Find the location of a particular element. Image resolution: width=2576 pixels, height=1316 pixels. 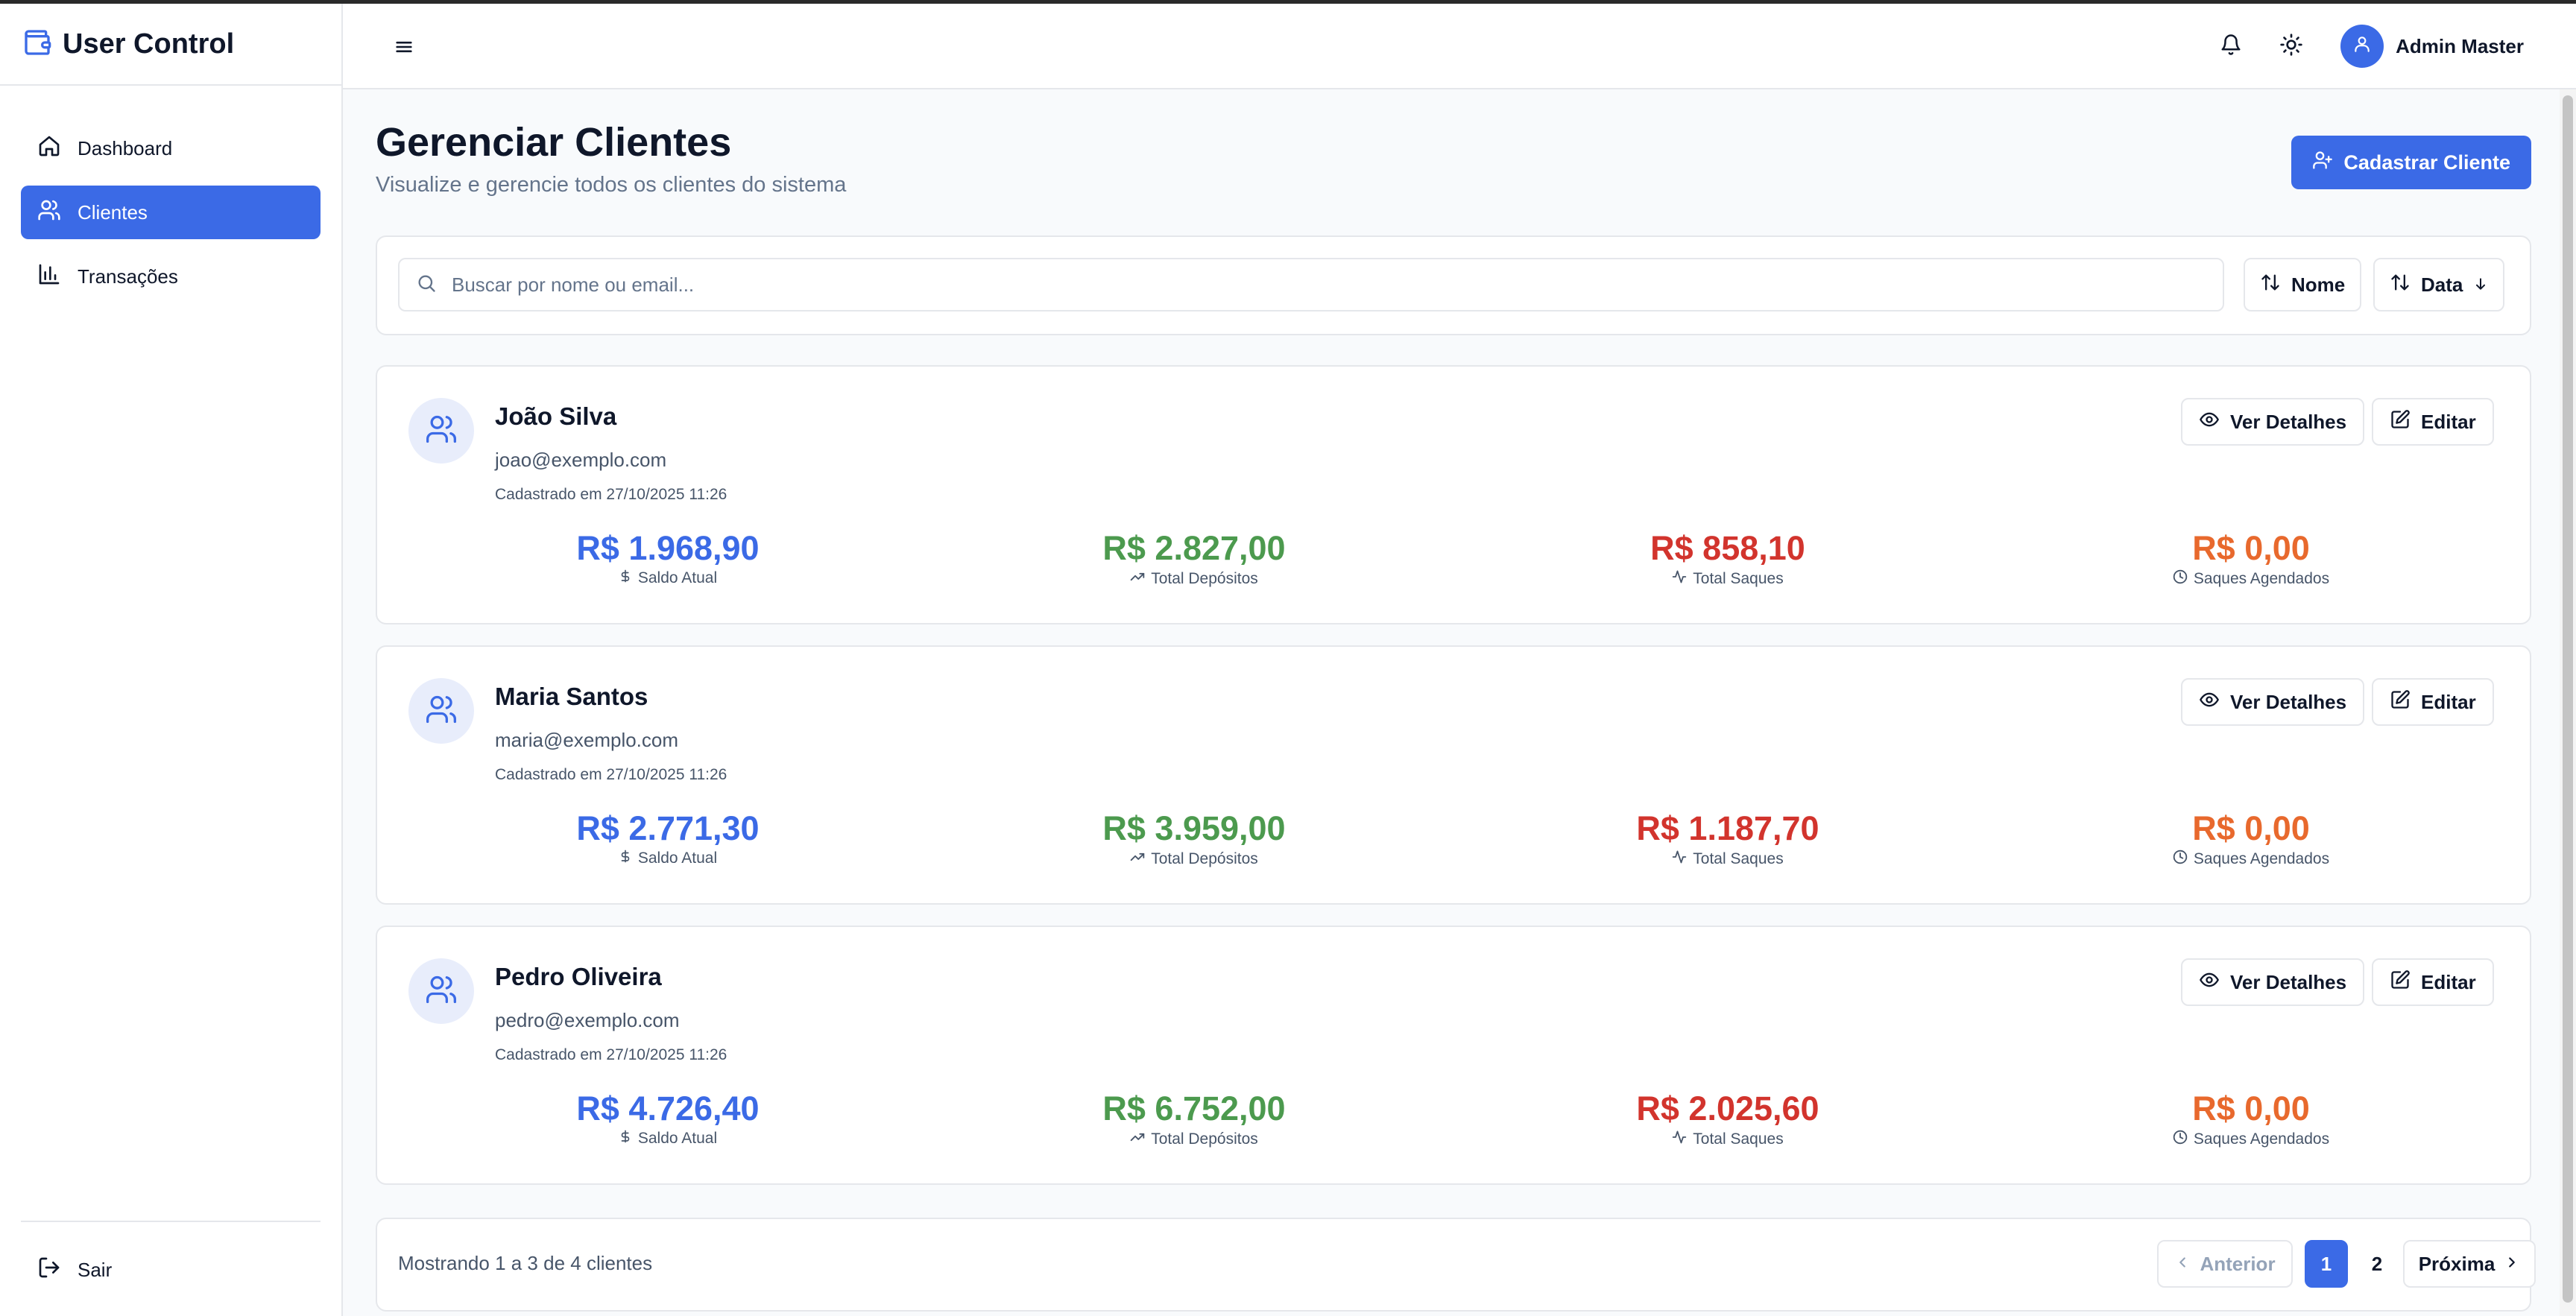

saldo-label: Saldo Atual is located at coordinates (677, 577).